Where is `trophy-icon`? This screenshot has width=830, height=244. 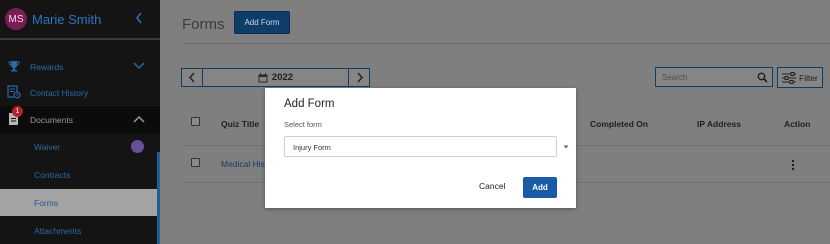
trophy-icon is located at coordinates (14, 66).